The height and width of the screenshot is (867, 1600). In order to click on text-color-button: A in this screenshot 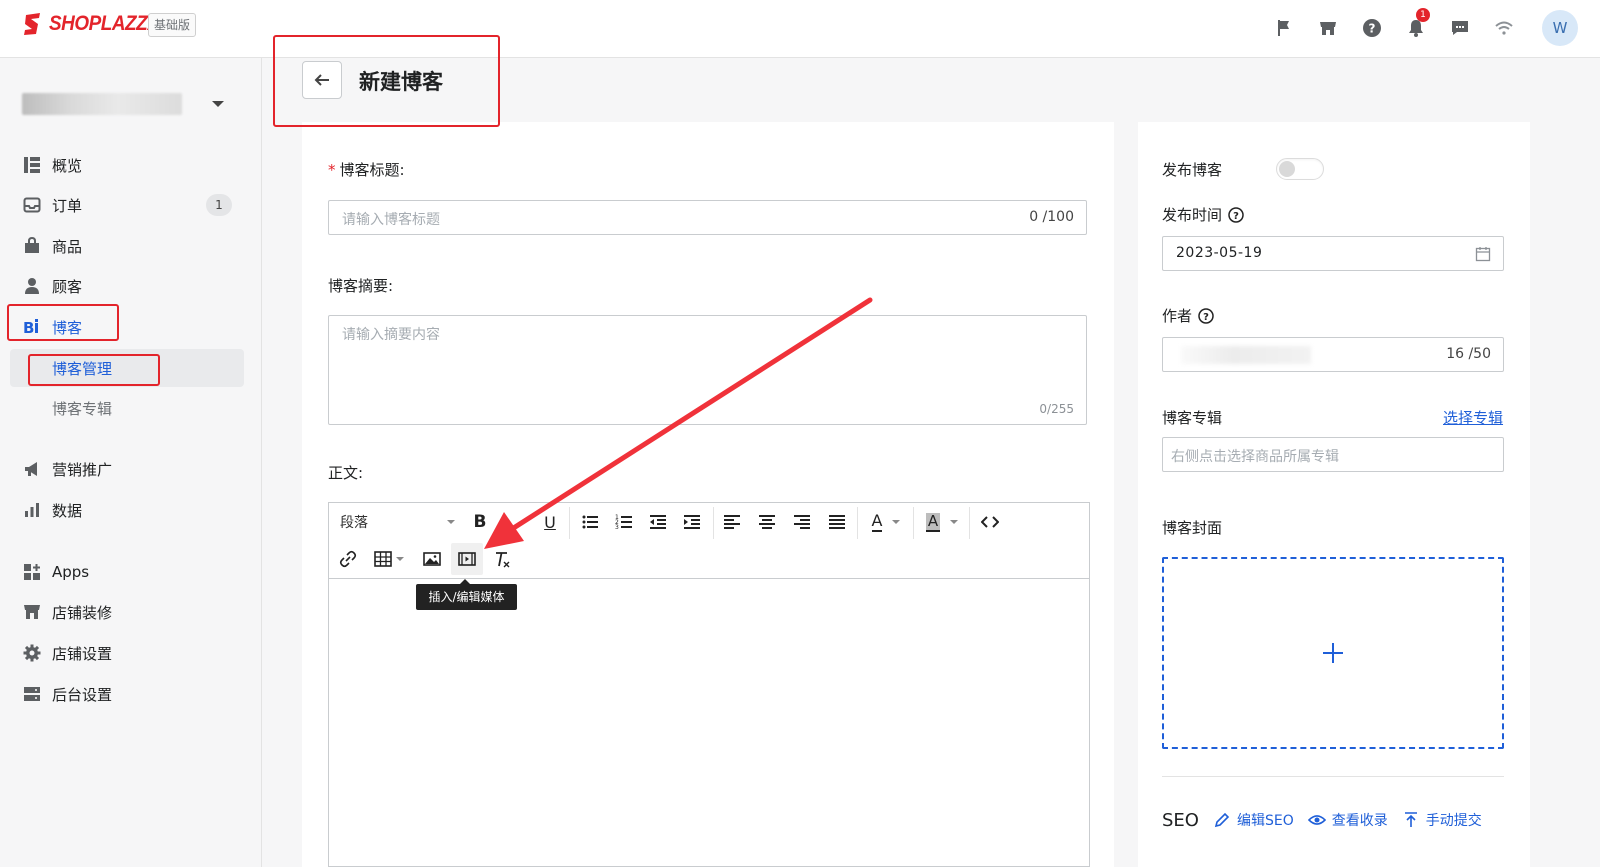, I will do `click(886, 522)`.